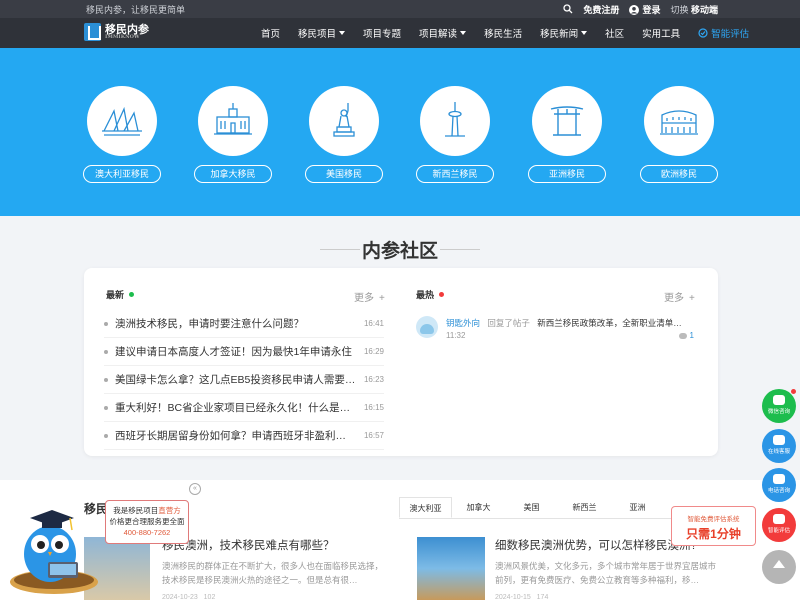 This screenshot has height=600, width=800. I want to click on comment-icon, so click(682, 335).